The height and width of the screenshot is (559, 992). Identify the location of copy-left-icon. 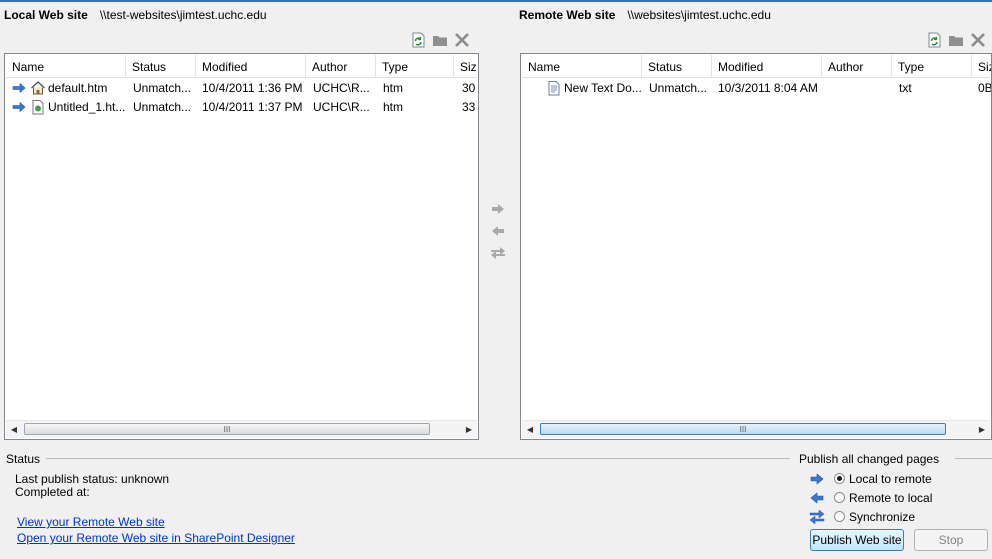
(498, 231).